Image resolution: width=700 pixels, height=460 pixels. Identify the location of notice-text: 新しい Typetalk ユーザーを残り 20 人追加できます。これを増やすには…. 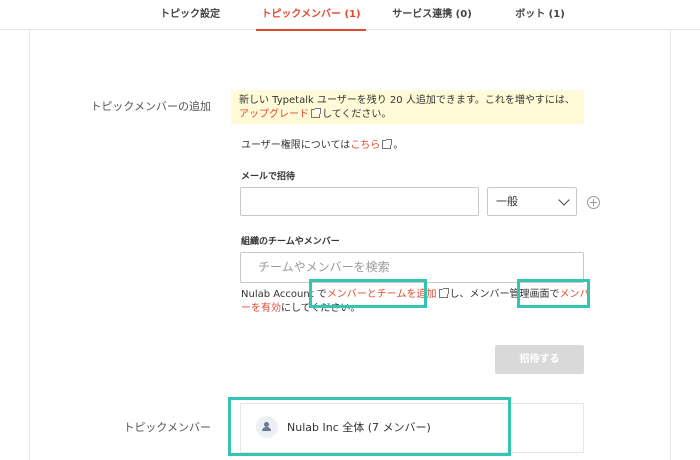
(407, 100).